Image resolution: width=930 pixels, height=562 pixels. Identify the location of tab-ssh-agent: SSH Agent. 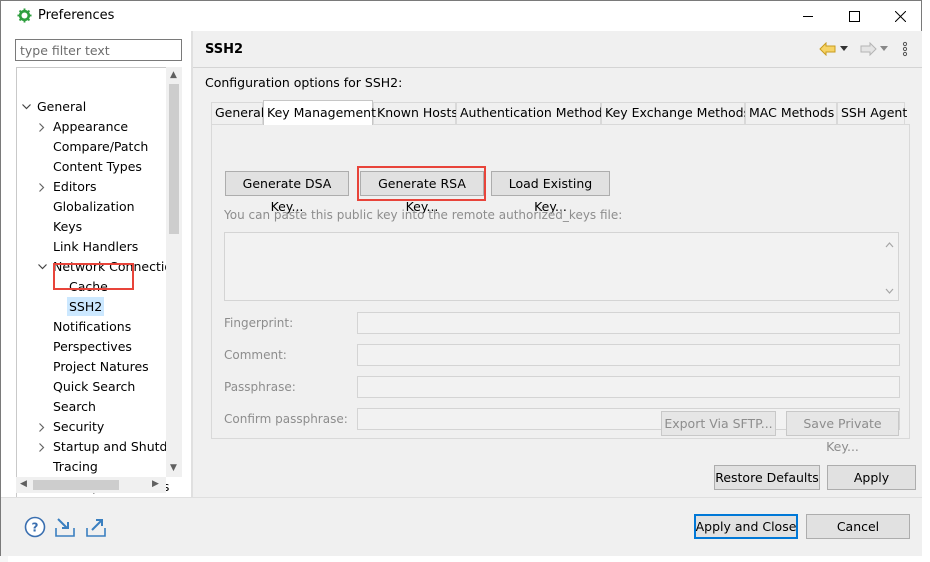
(872, 113).